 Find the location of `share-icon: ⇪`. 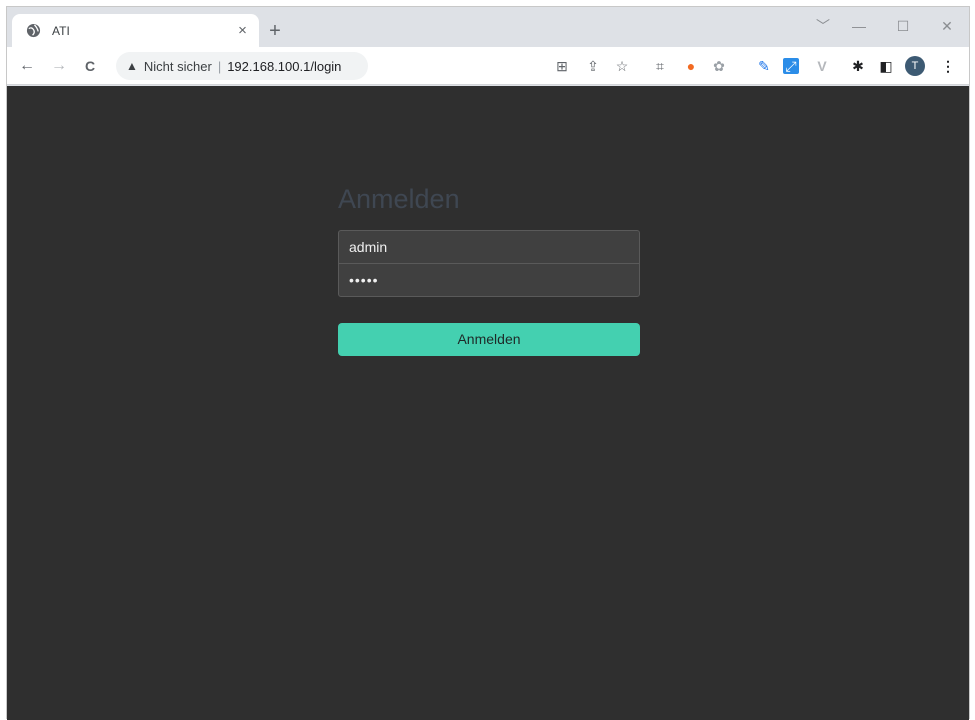

share-icon: ⇪ is located at coordinates (593, 66).